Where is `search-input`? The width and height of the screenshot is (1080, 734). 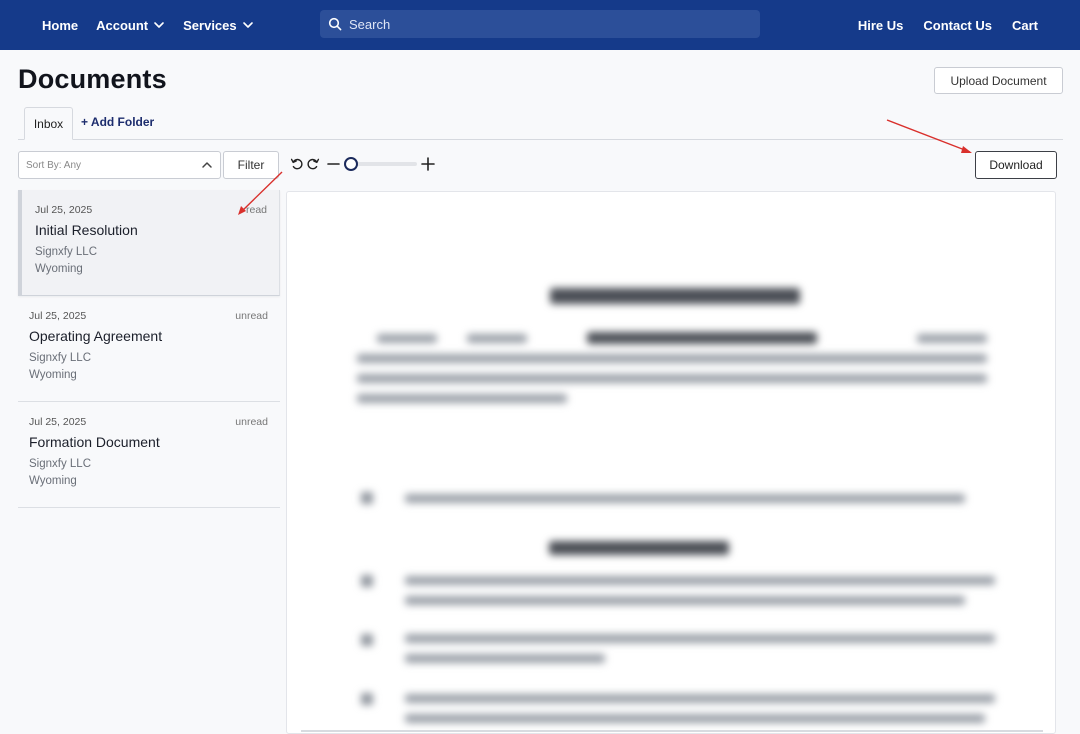 search-input is located at coordinates (549, 24).